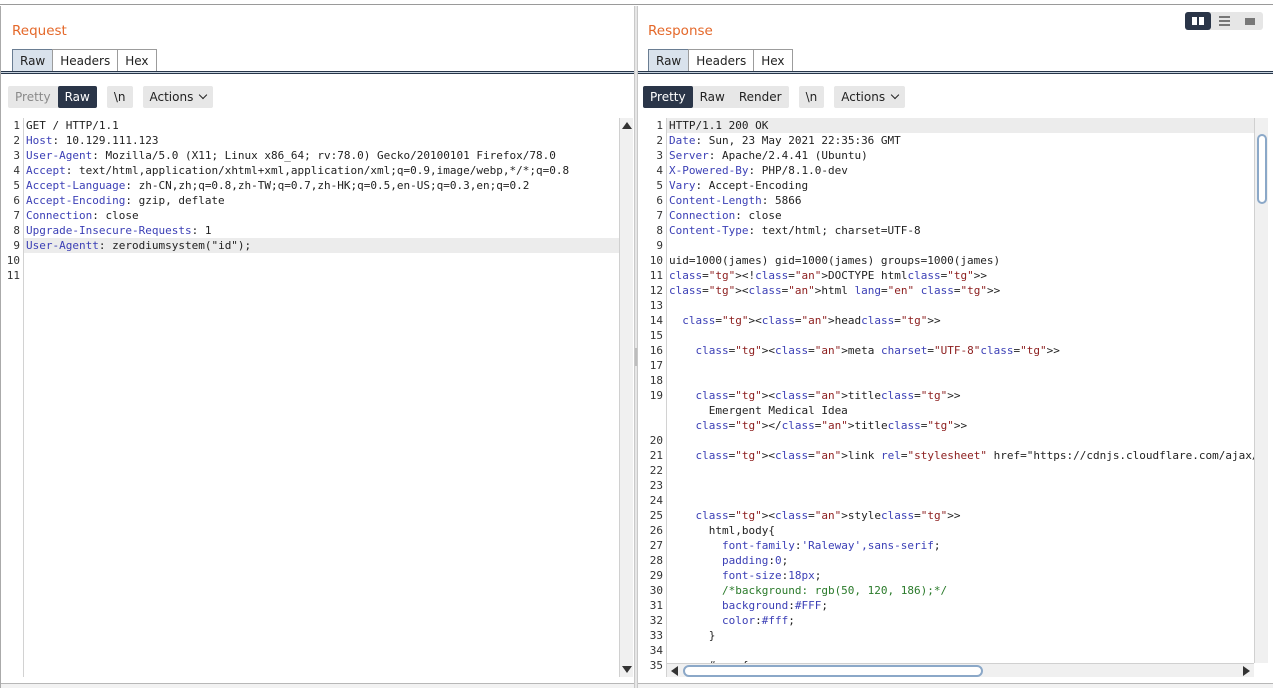 The width and height of the screenshot is (1273, 688). I want to click on response-raw-button: Raw, so click(712, 97).